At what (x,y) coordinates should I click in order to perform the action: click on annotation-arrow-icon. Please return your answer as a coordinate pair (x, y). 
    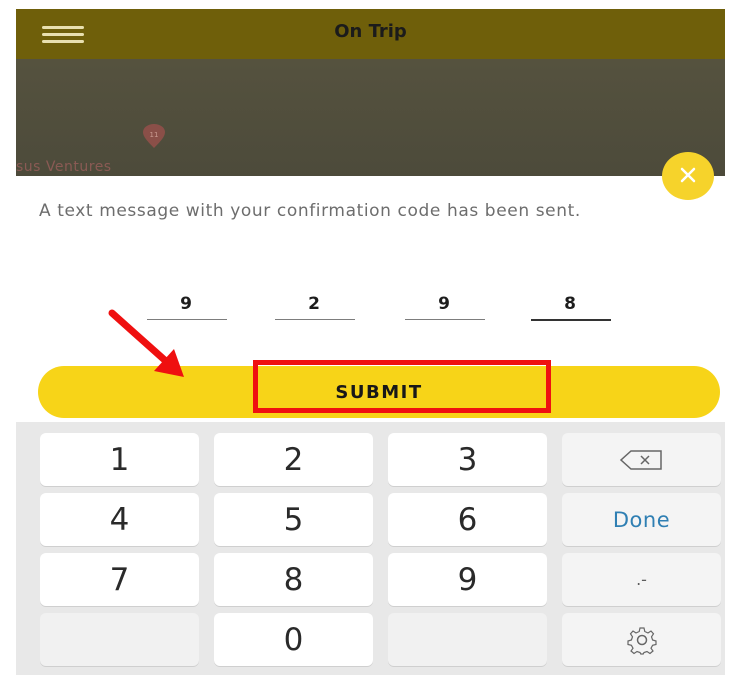
    Looking at the image, I should click on (146, 343).